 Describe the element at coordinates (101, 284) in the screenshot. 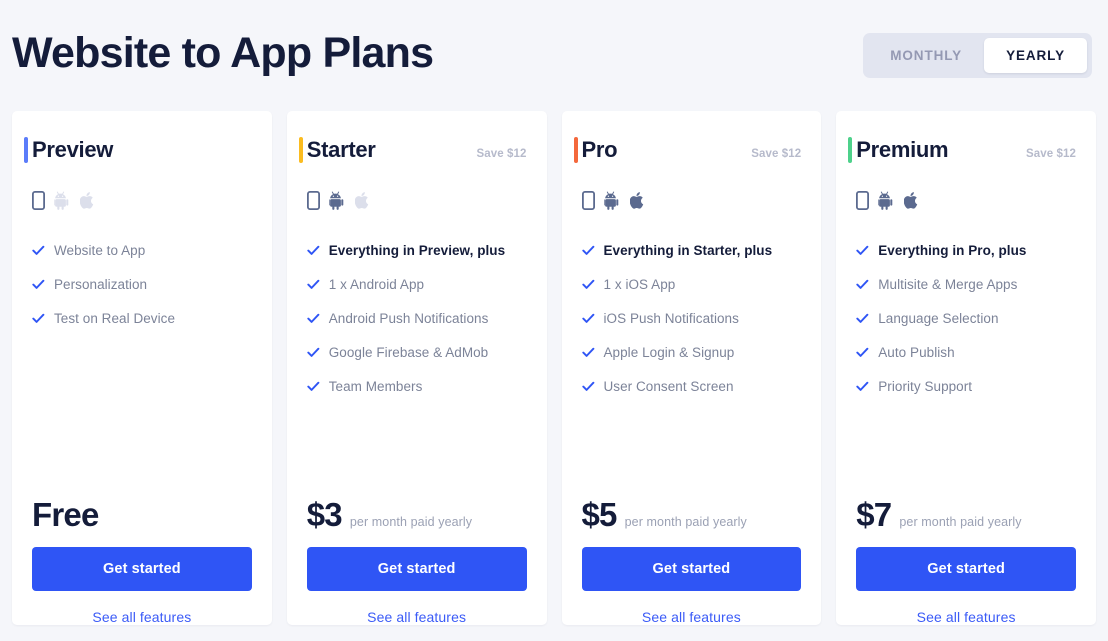

I see `feature-label: Personalization` at that location.